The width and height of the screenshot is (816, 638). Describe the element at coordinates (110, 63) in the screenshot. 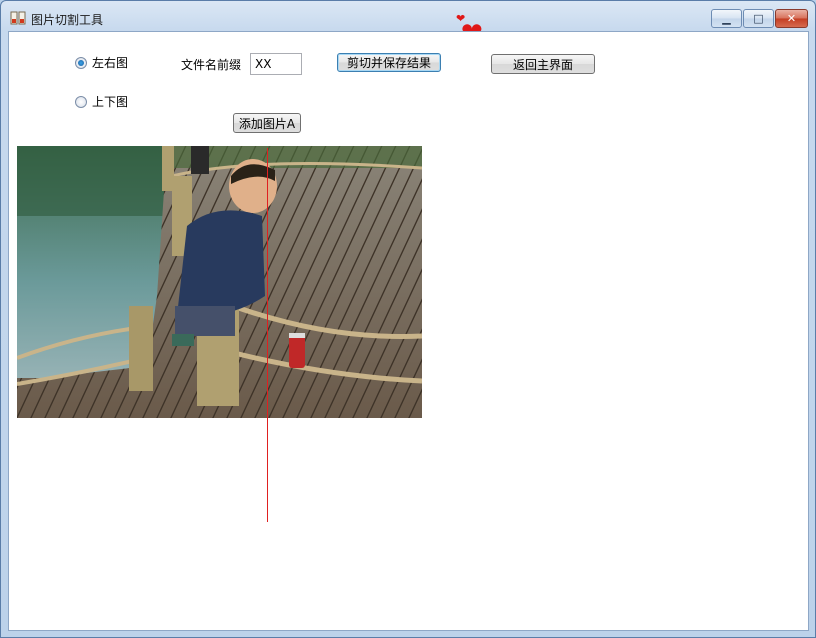

I see `radio-left-right-label: 左右图` at that location.